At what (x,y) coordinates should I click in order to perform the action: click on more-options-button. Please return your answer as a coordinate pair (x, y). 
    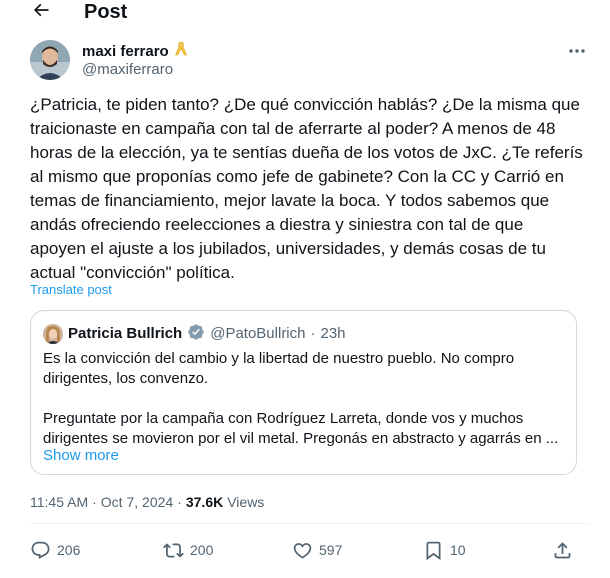
    Looking at the image, I should click on (577, 50).